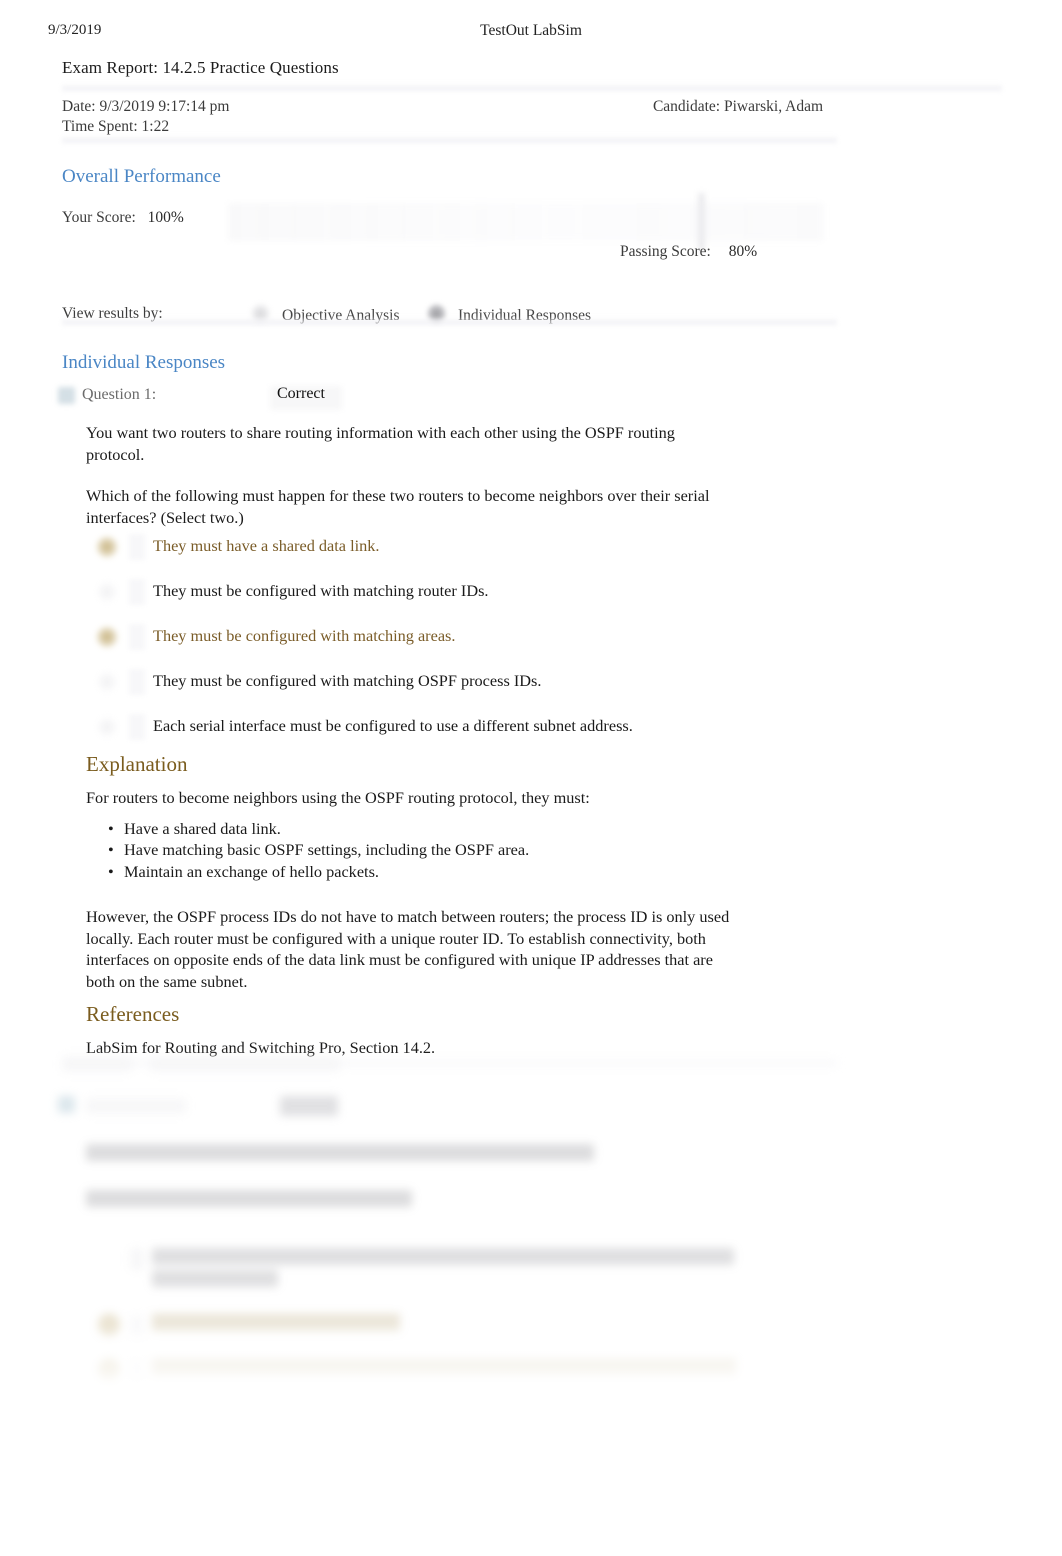 The width and height of the screenshot is (1062, 1556). I want to click on blurred-checkbox-icon, so click(137, 1259).